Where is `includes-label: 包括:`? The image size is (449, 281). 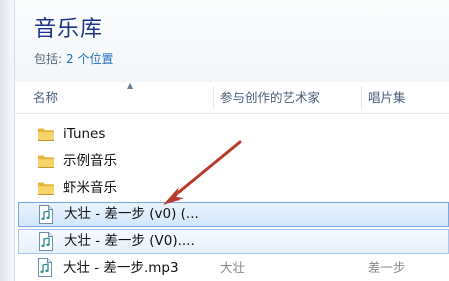 includes-label: 包括: is located at coordinates (48, 59).